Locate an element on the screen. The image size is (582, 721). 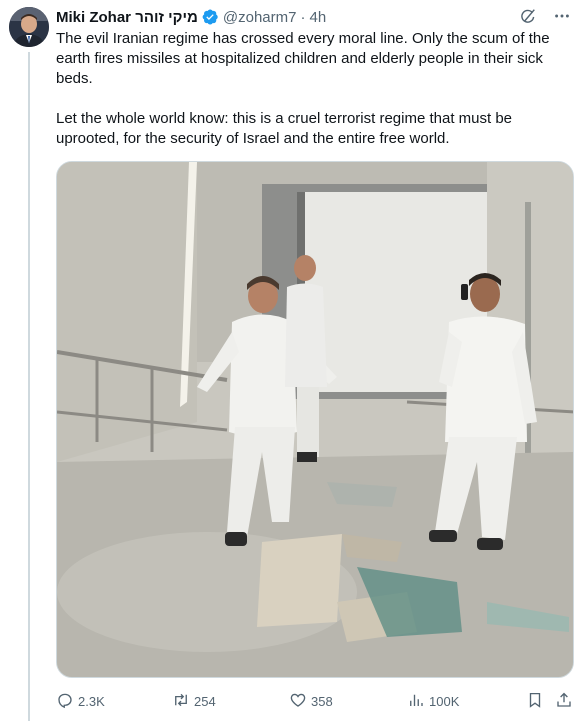
reply-icon is located at coordinates (65, 701).